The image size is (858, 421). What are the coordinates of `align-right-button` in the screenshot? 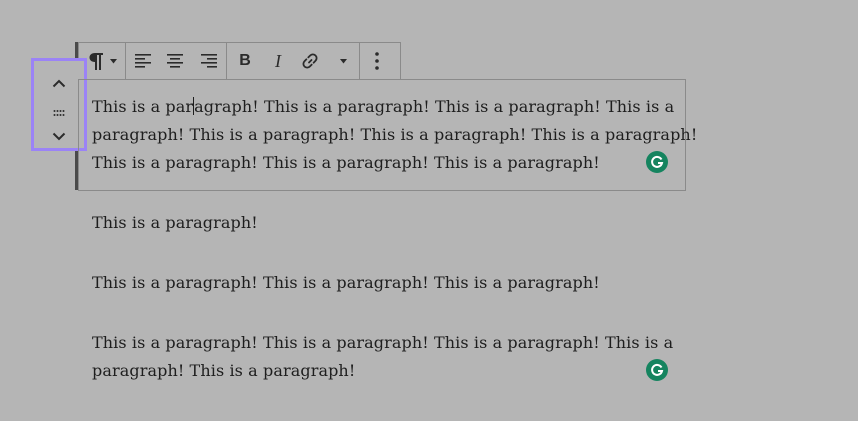 It's located at (208, 61).